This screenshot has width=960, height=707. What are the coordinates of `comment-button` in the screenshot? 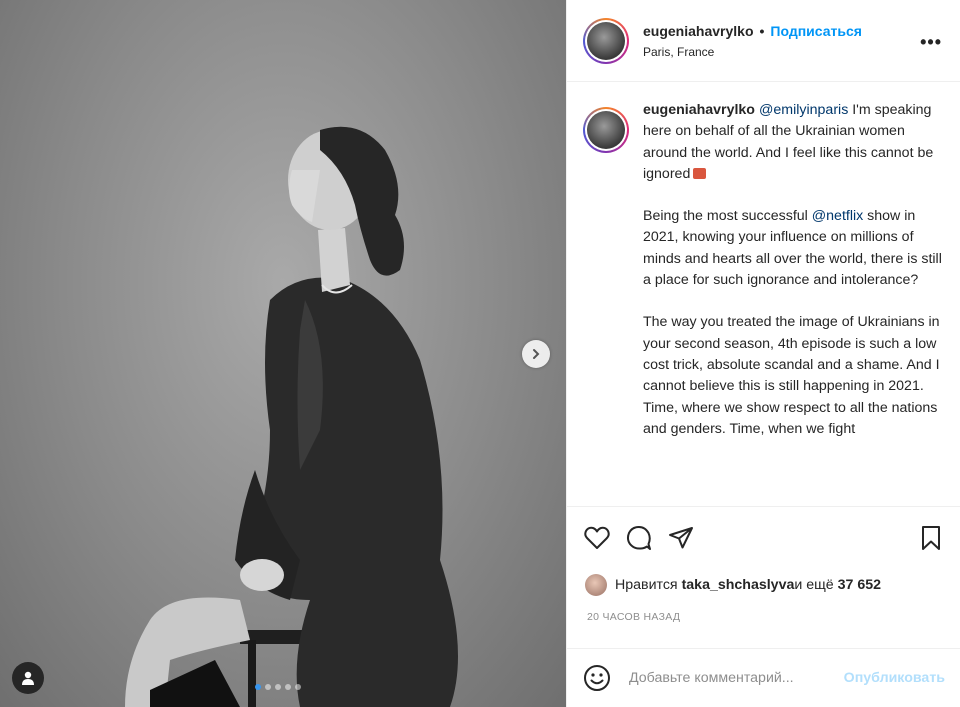 It's located at (639, 538).